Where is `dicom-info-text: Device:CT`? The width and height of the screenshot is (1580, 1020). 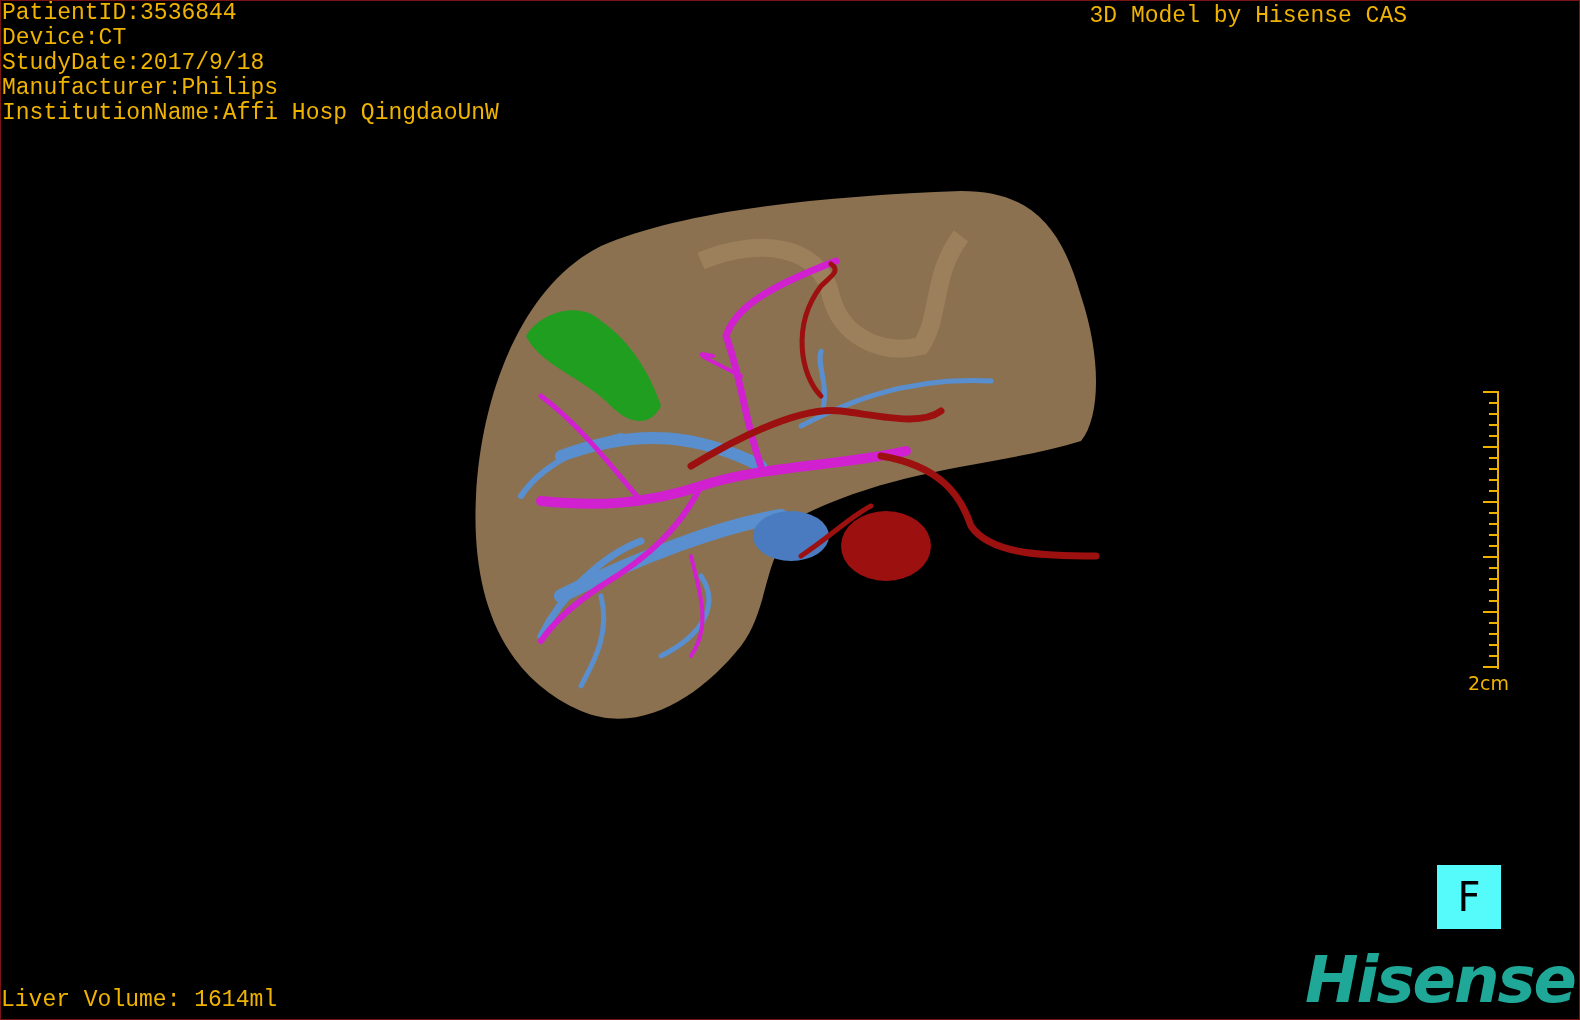 dicom-info-text: Device:CT is located at coordinates (65, 38).